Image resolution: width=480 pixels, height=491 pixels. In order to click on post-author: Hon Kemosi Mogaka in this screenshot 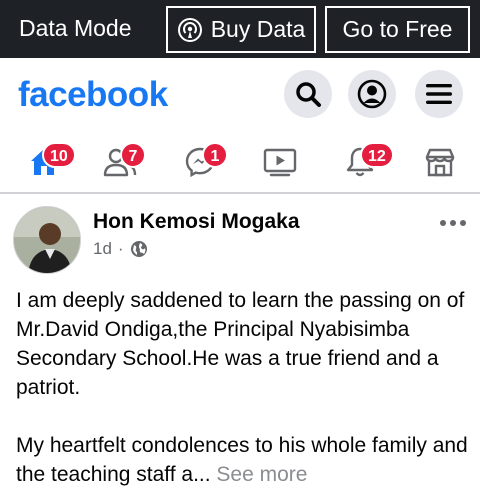, I will do `click(196, 222)`.